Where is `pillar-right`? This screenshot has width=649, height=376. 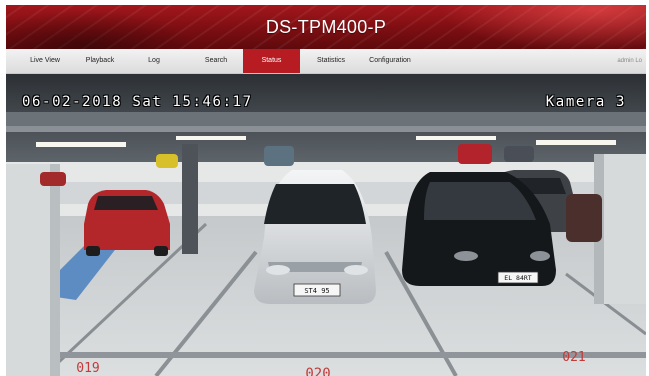 pillar-right is located at coordinates (624, 229).